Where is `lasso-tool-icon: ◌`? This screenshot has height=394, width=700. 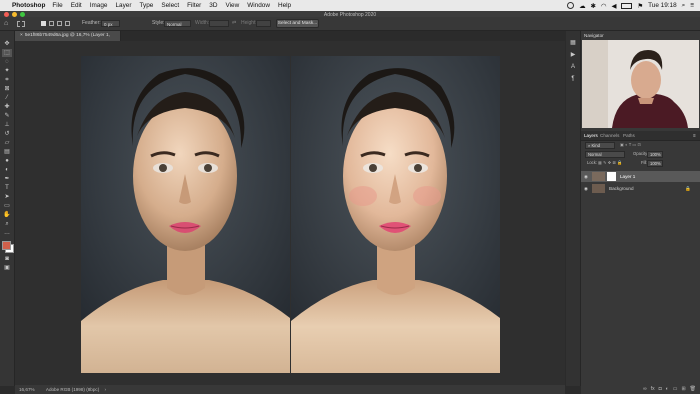
lasso-tool-icon: ◌ is located at coordinates (7, 62).